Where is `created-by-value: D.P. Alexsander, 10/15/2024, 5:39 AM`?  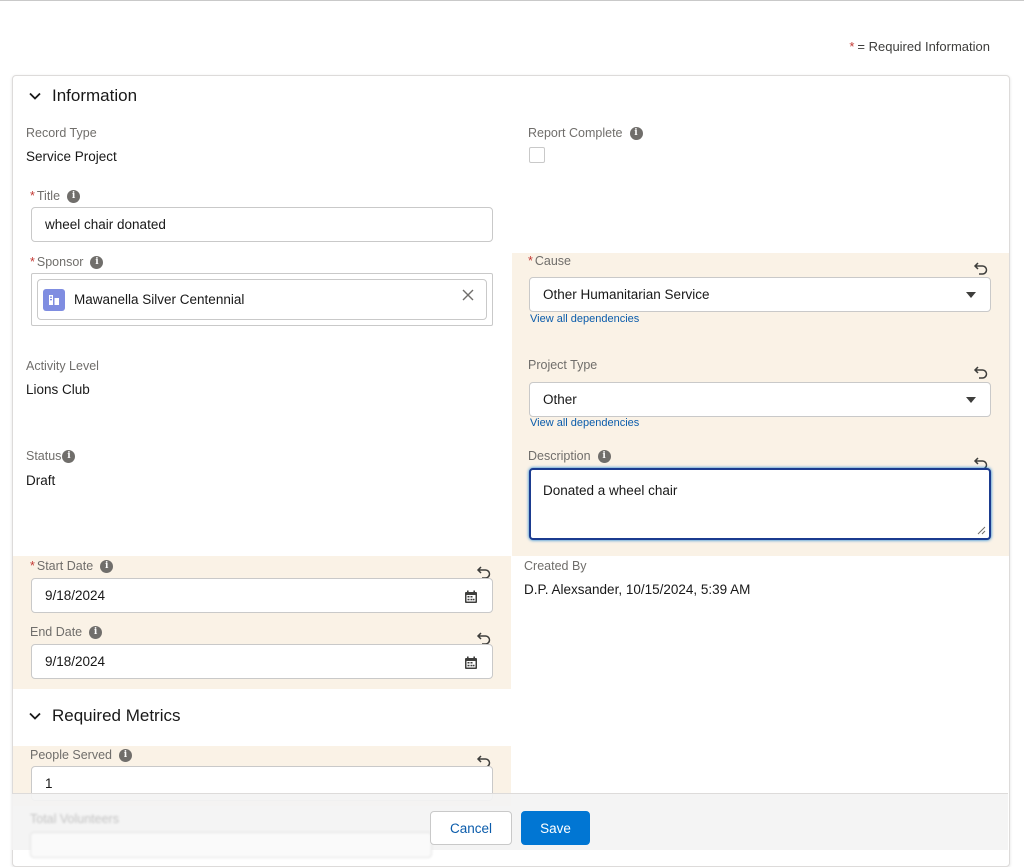 created-by-value: D.P. Alexsander, 10/15/2024, 5:39 AM is located at coordinates (637, 589).